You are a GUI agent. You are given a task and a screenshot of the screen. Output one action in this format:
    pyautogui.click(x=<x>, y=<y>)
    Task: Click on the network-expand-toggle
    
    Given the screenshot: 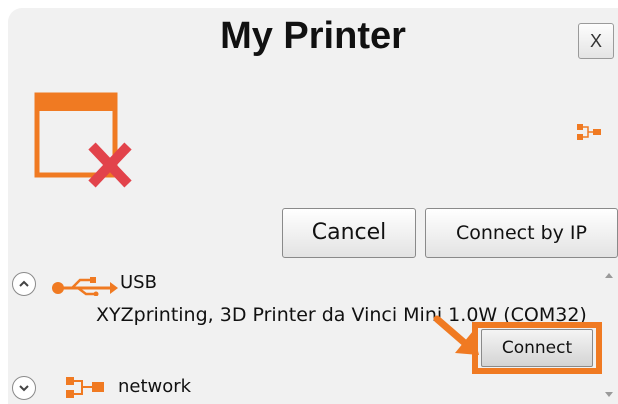 What is the action you would take?
    pyautogui.click(x=24, y=388)
    